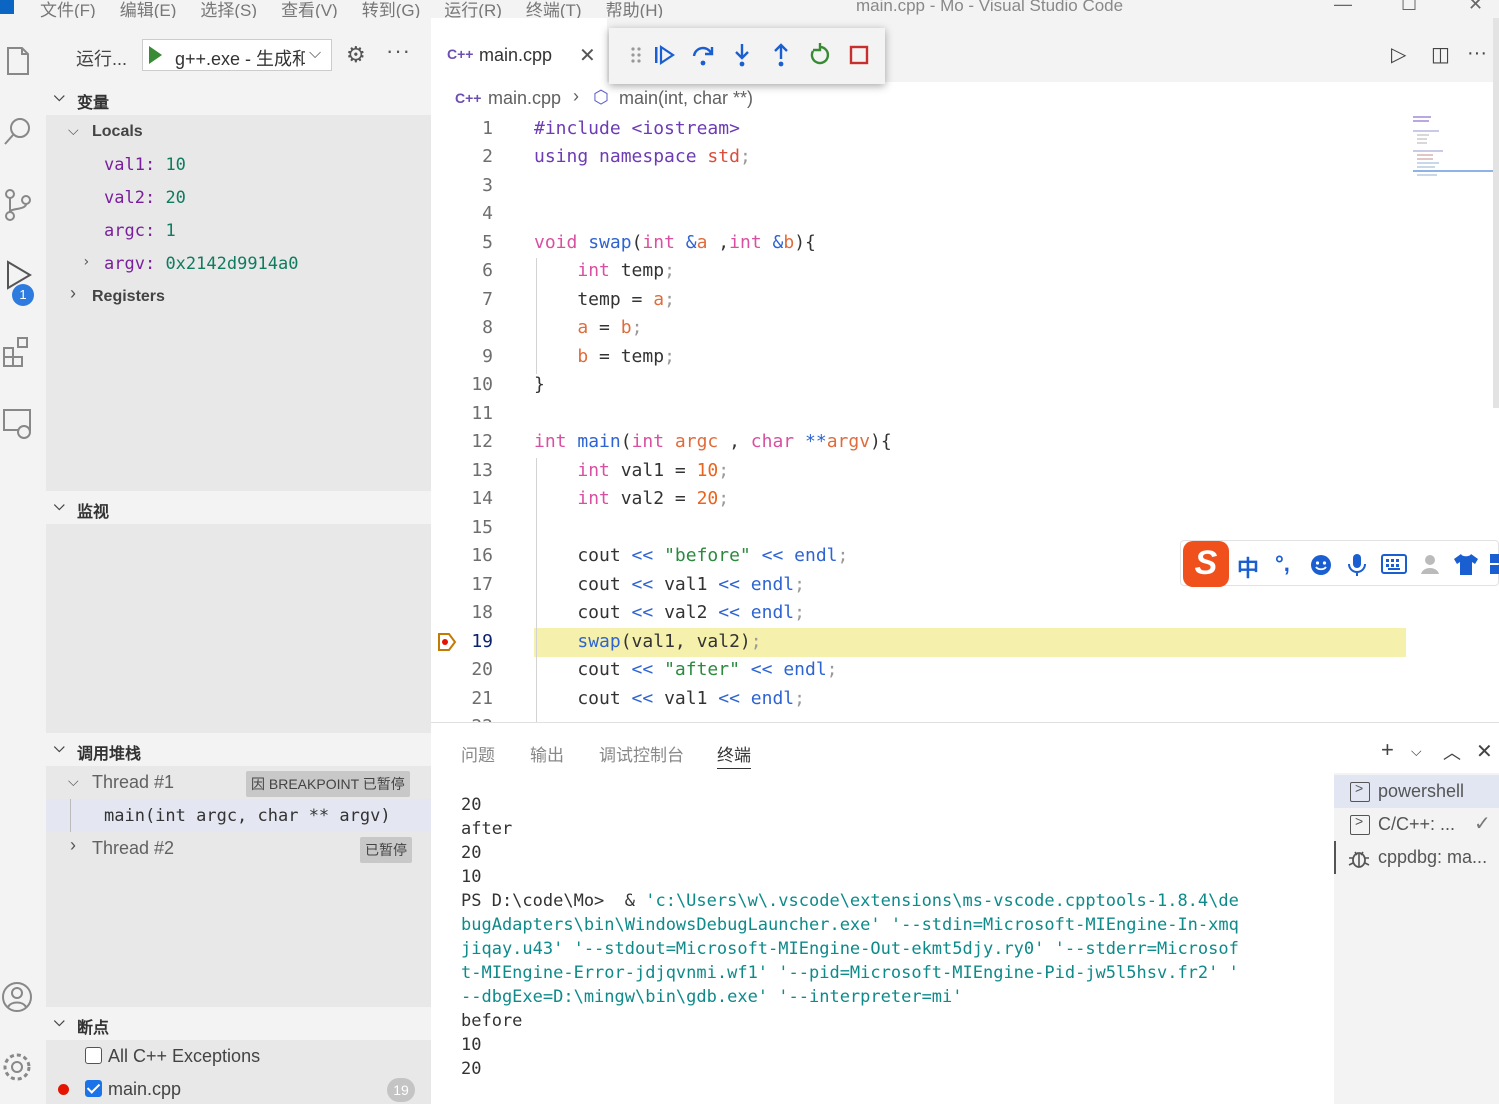 The image size is (1499, 1104). I want to click on tab-output: 输出, so click(547, 753).